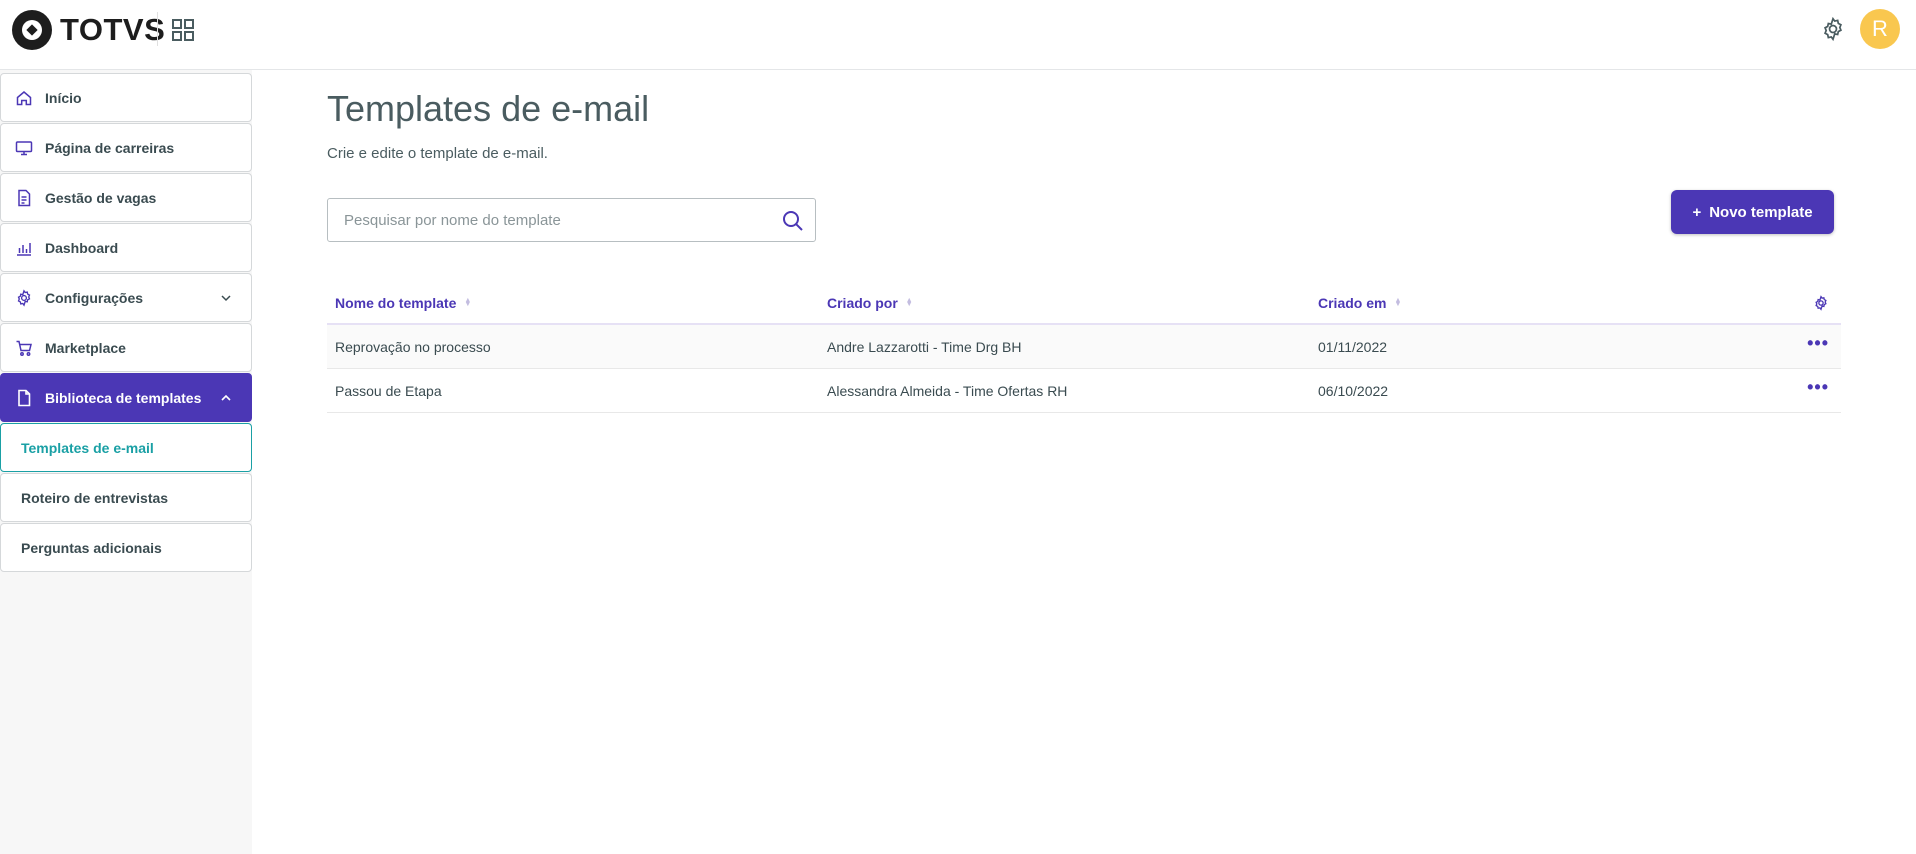 Image resolution: width=1916 pixels, height=854 pixels. I want to click on column-header-label: Criado por, so click(862, 303).